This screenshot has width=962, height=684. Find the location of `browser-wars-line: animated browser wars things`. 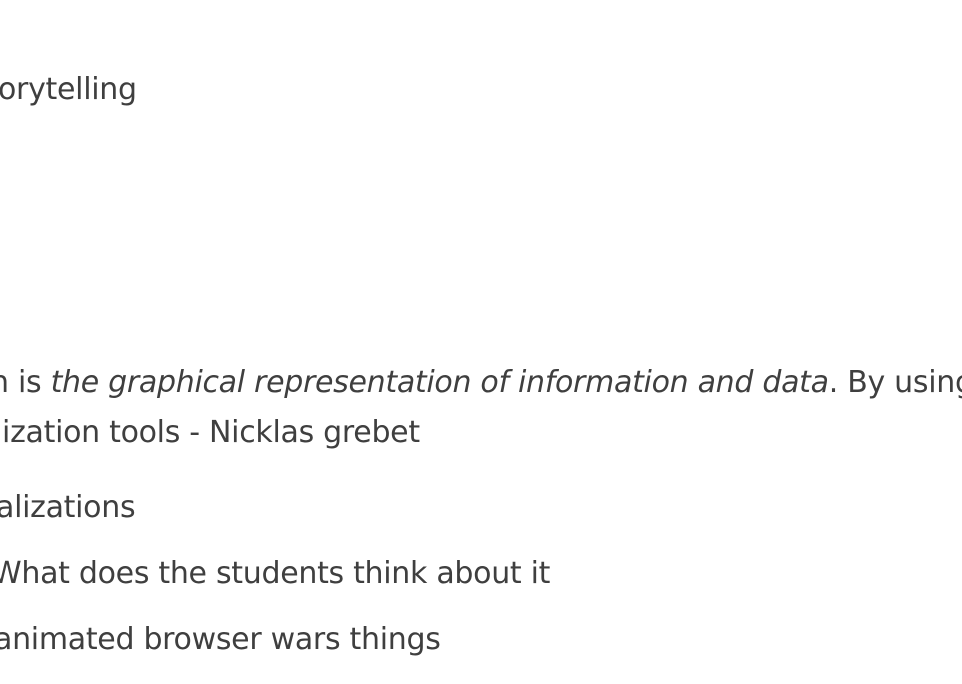

browser-wars-line: animated browser wars things is located at coordinates (220, 639).